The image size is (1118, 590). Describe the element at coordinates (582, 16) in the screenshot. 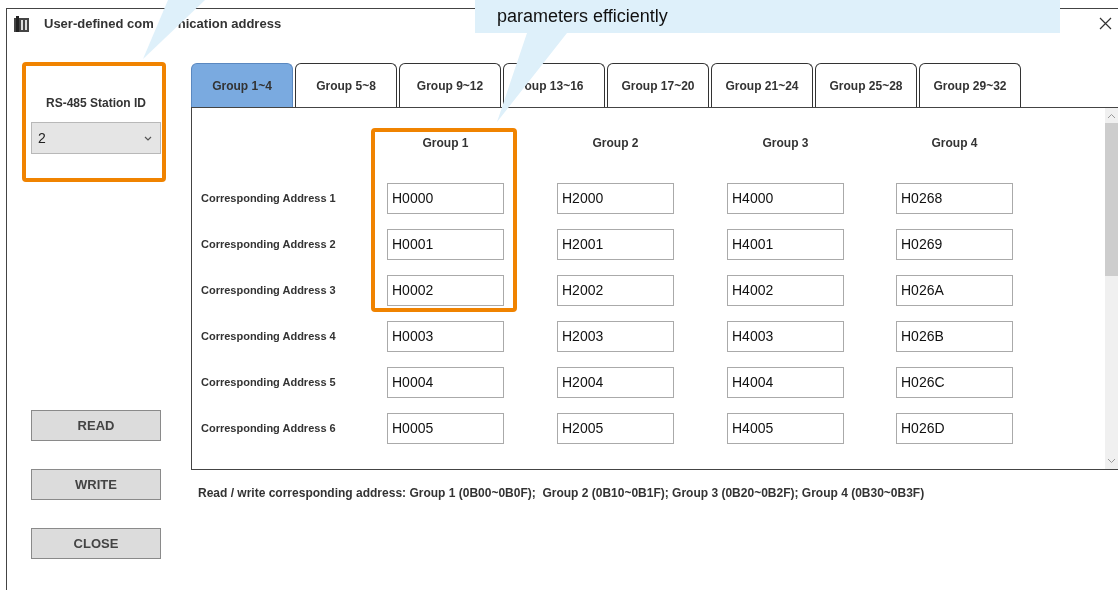

I see `callout-text: parameters efficiently` at that location.